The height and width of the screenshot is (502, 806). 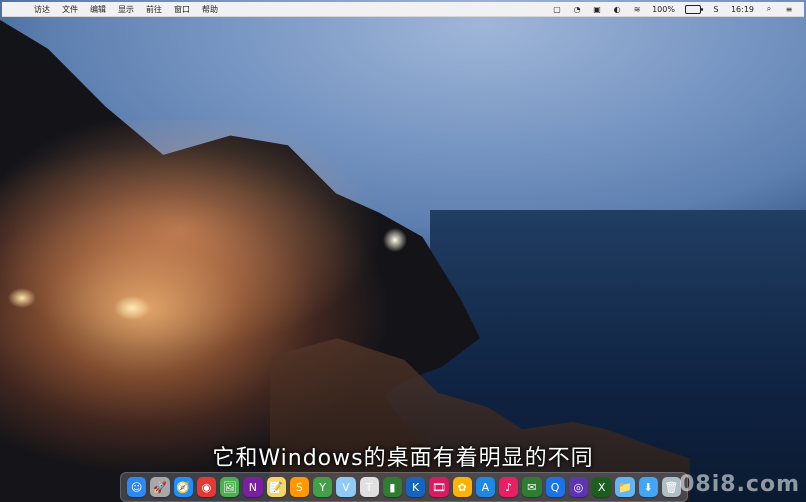 What do you see at coordinates (160, 487) in the screenshot?
I see `launchpad-icon: 🚀` at bounding box center [160, 487].